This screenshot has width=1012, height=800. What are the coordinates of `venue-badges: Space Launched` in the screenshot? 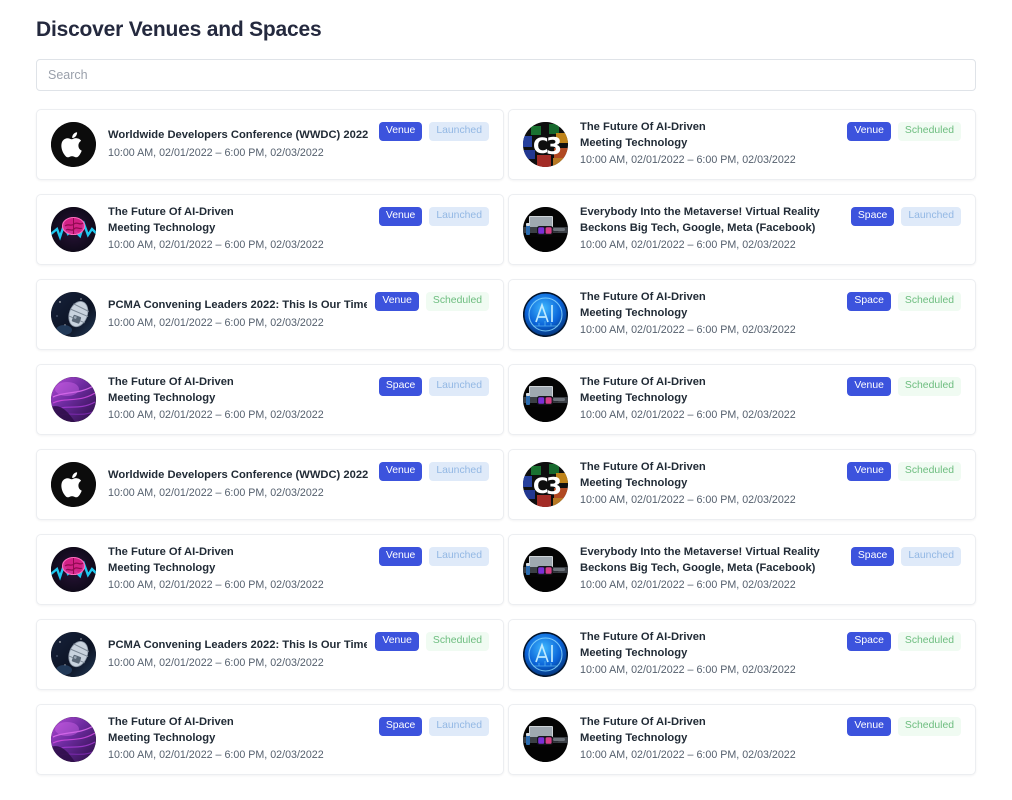 It's located at (433, 387).